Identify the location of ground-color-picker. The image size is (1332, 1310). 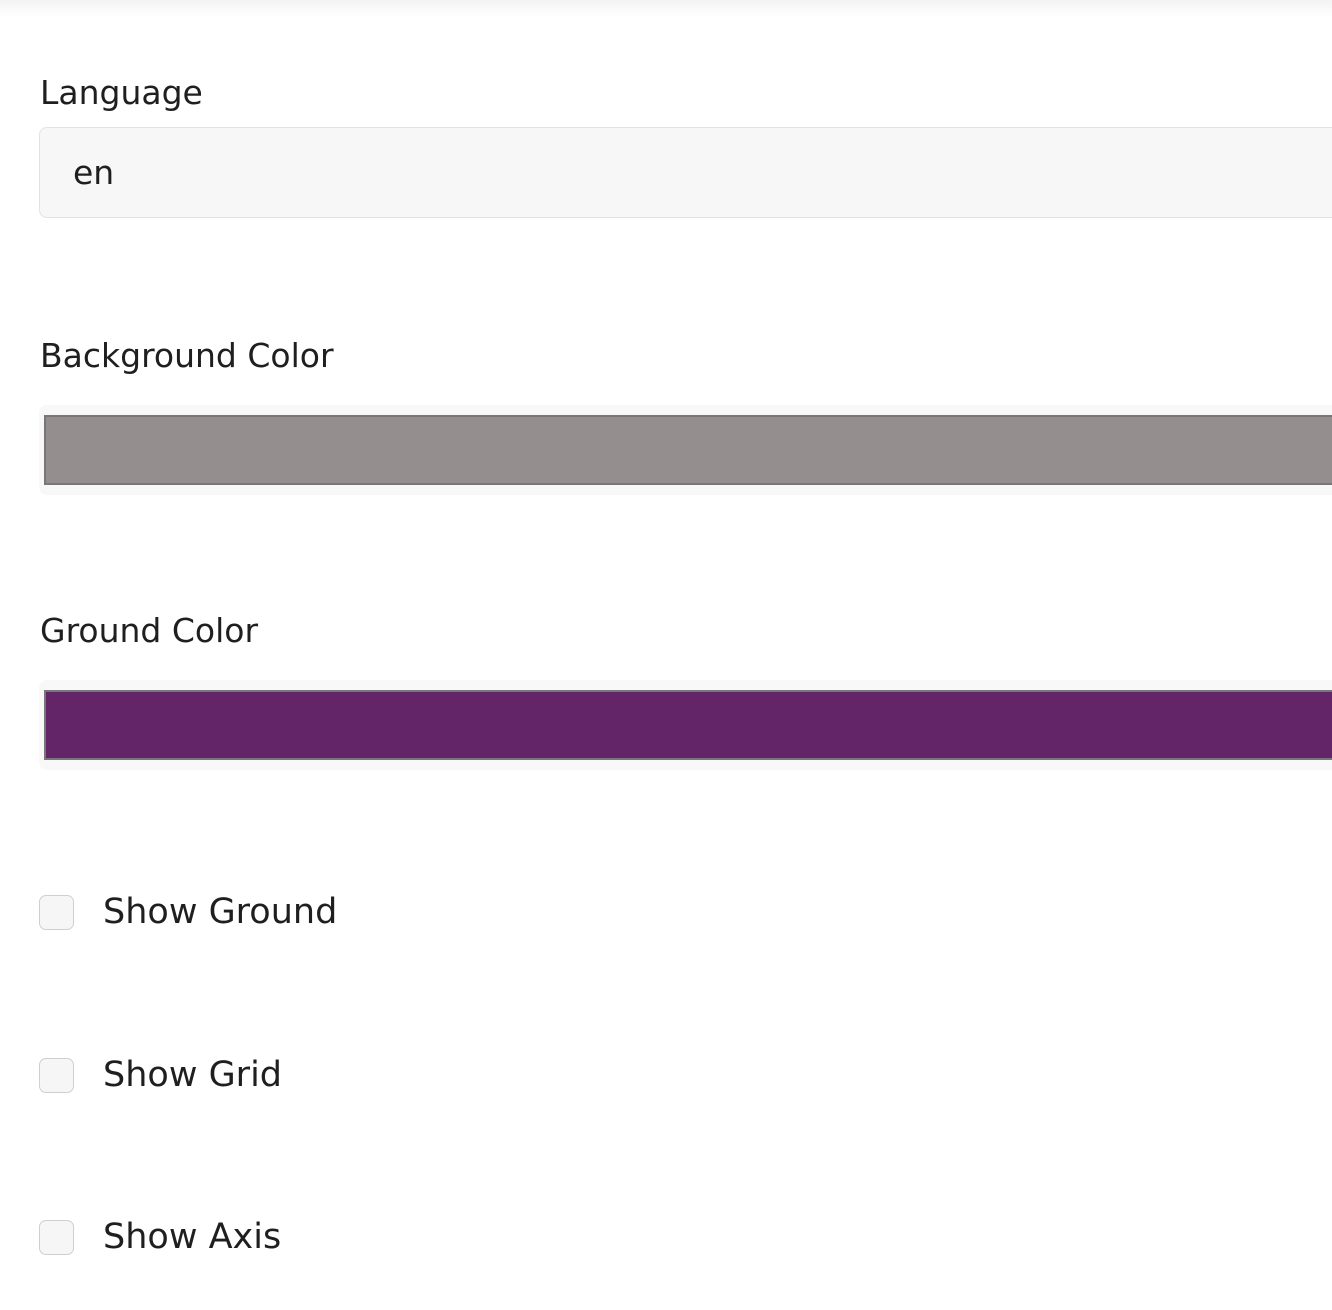
(685, 725).